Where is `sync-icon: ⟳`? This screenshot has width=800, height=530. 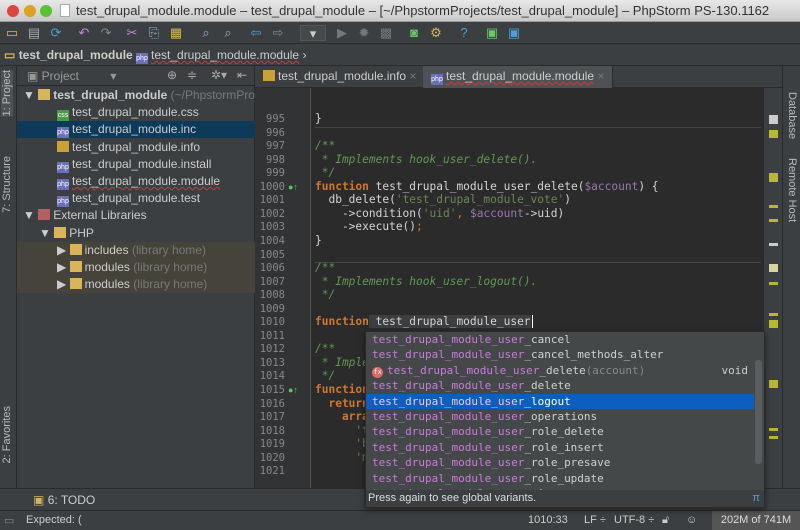
sync-icon: ⟳ is located at coordinates (56, 33).